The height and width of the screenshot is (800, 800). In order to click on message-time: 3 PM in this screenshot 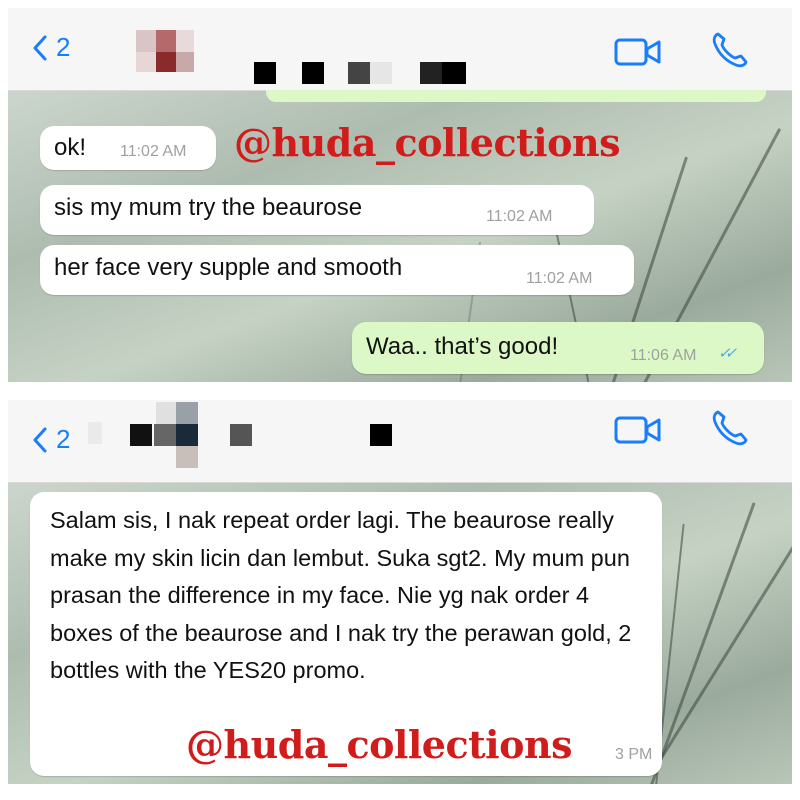, I will do `click(634, 754)`.